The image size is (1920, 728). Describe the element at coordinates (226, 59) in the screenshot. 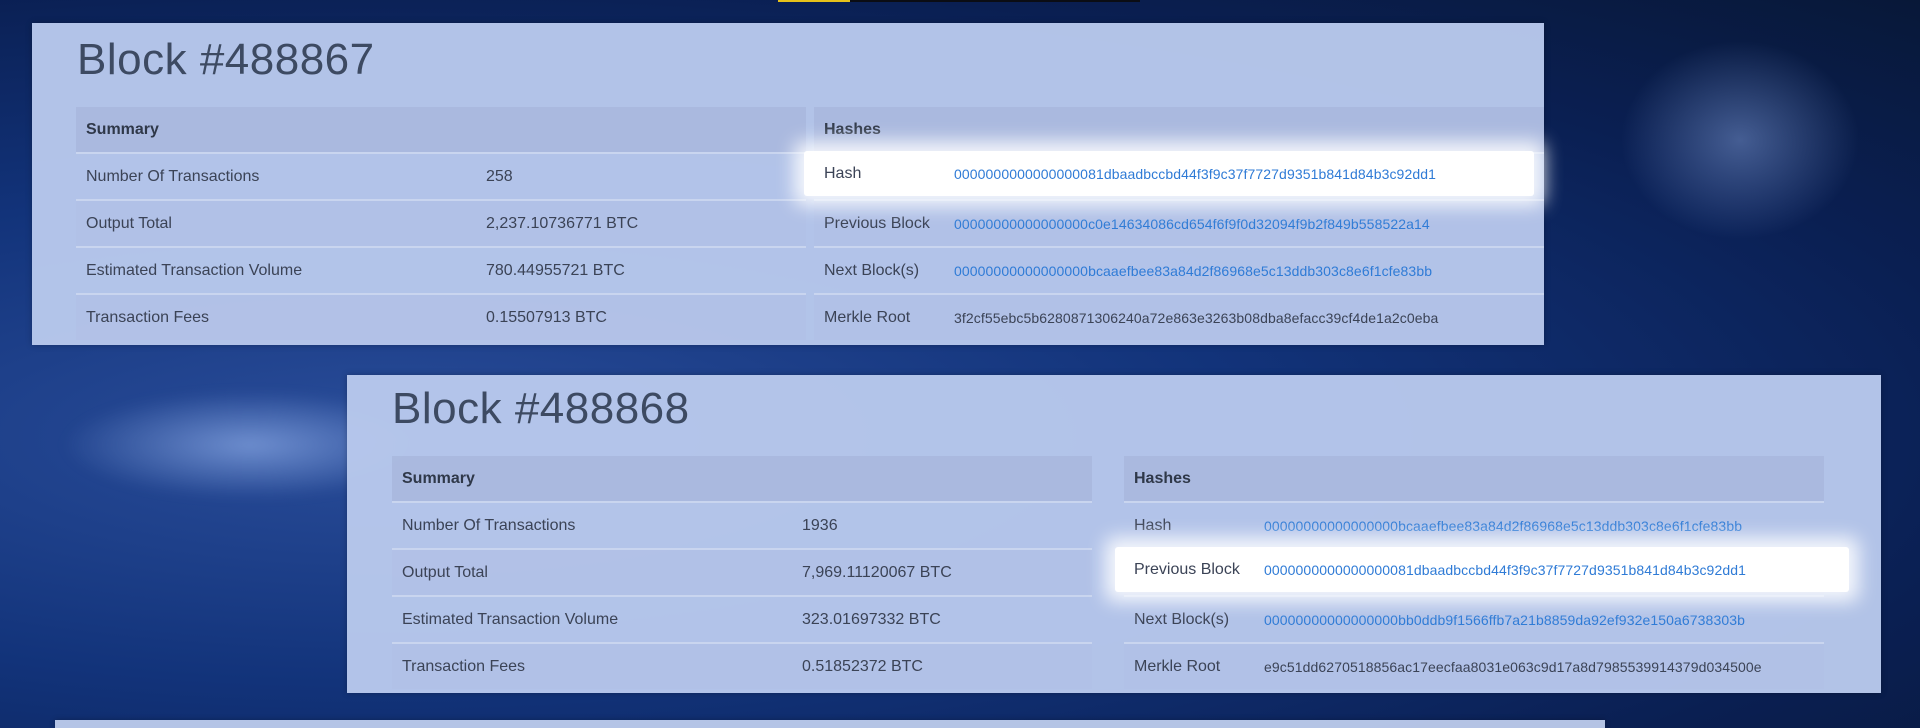

I see `block-title: Block #488867` at that location.